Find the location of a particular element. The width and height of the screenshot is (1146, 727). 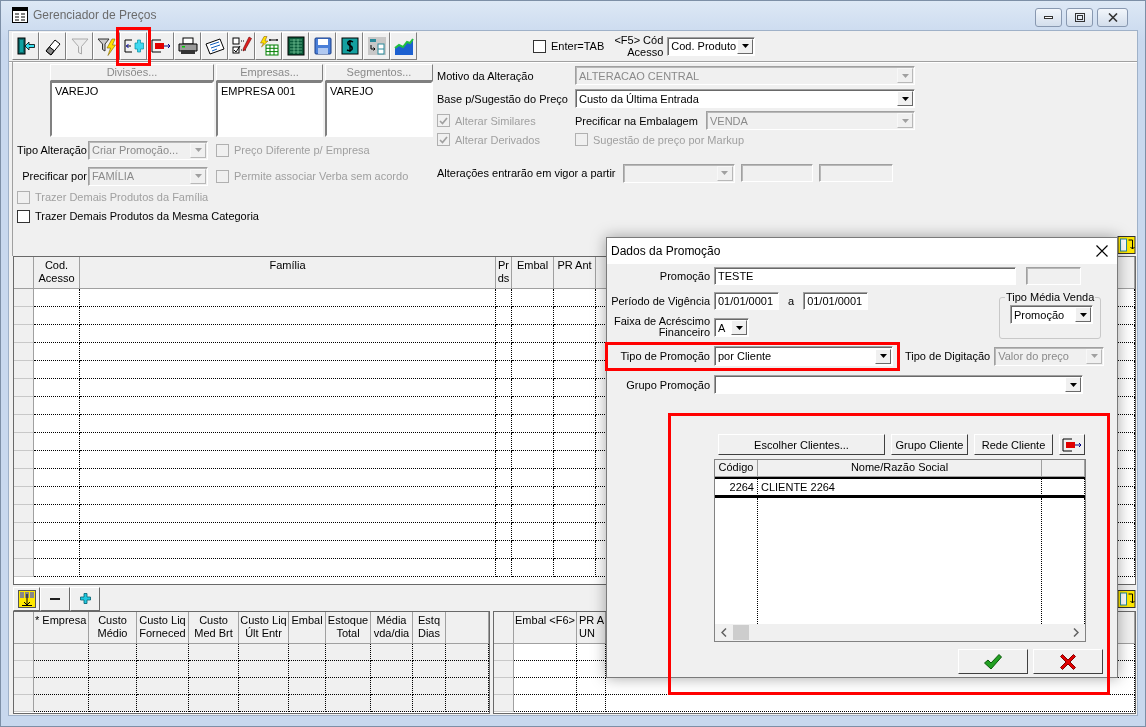

push-button: Rede Cliente is located at coordinates (1013, 444).